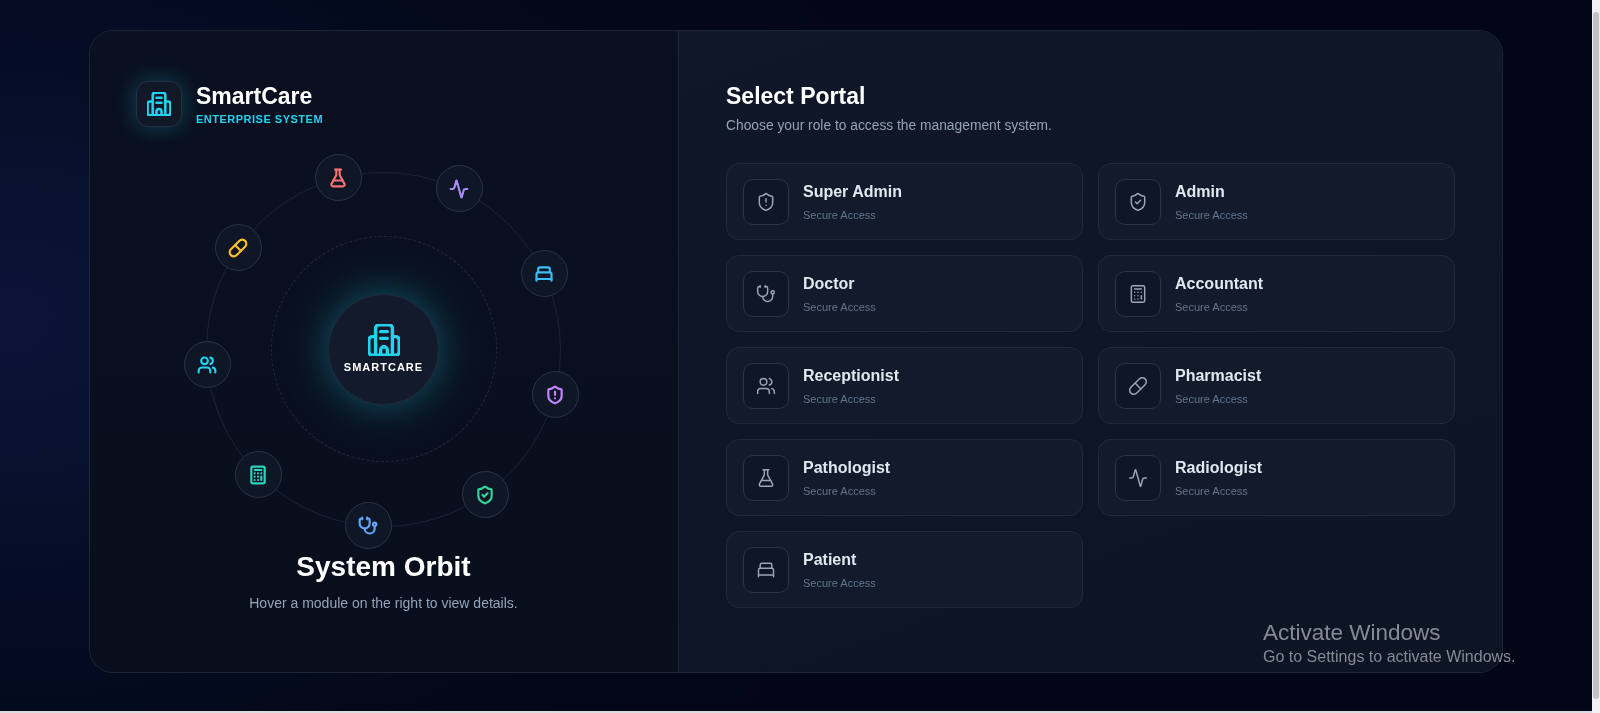  I want to click on bed-icon, so click(766, 569).